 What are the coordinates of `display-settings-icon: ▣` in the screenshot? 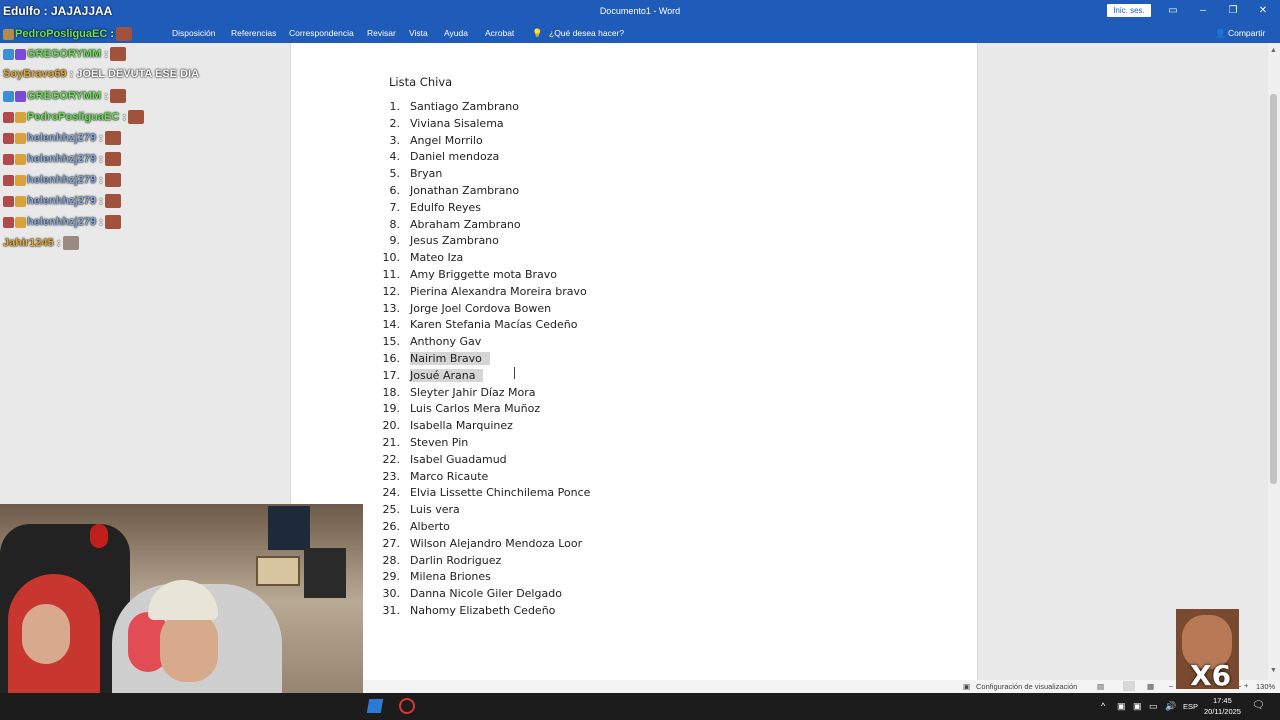 It's located at (966, 686).